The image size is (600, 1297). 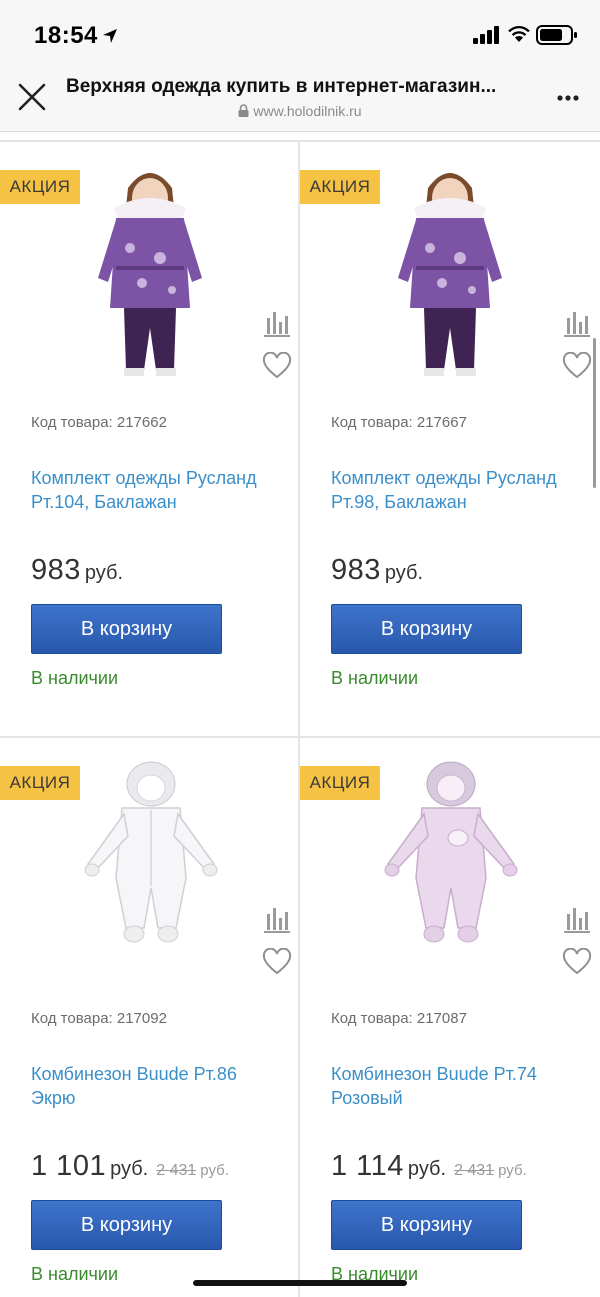 I want to click on product-image-white-snowsuit, so click(x=151, y=863).